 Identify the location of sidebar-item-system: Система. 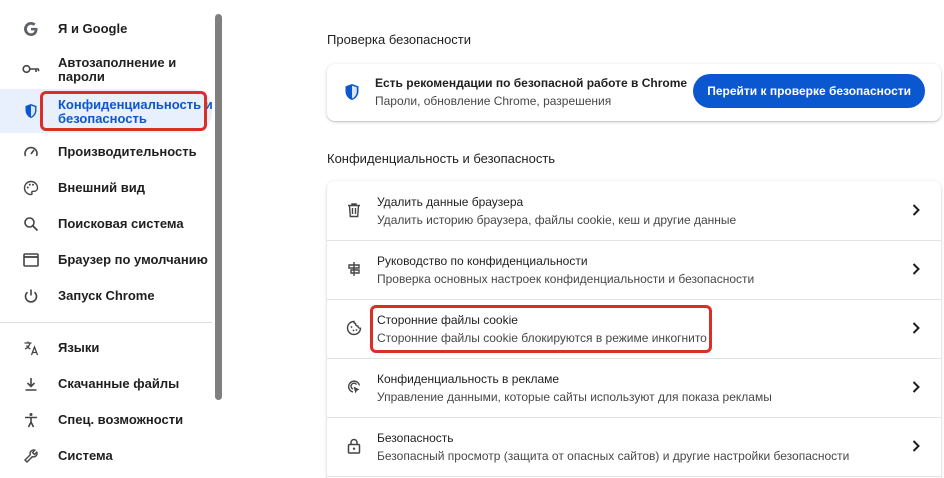
(106, 456).